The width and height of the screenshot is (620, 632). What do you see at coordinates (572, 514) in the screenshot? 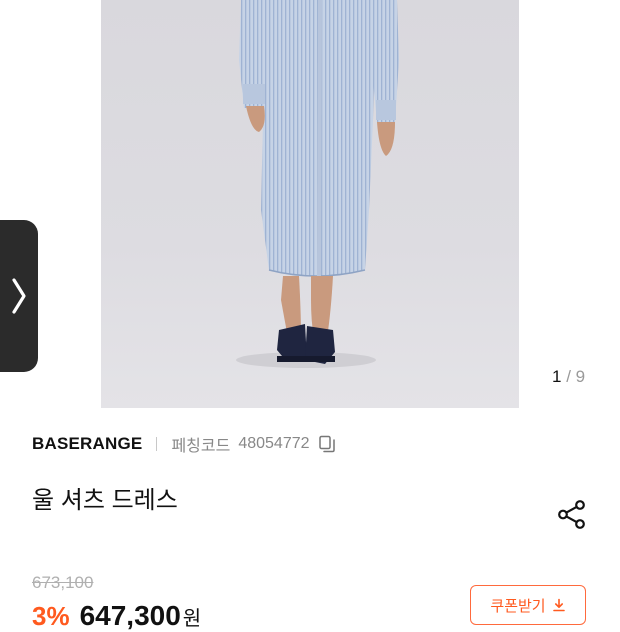
I see `share-icon` at bounding box center [572, 514].